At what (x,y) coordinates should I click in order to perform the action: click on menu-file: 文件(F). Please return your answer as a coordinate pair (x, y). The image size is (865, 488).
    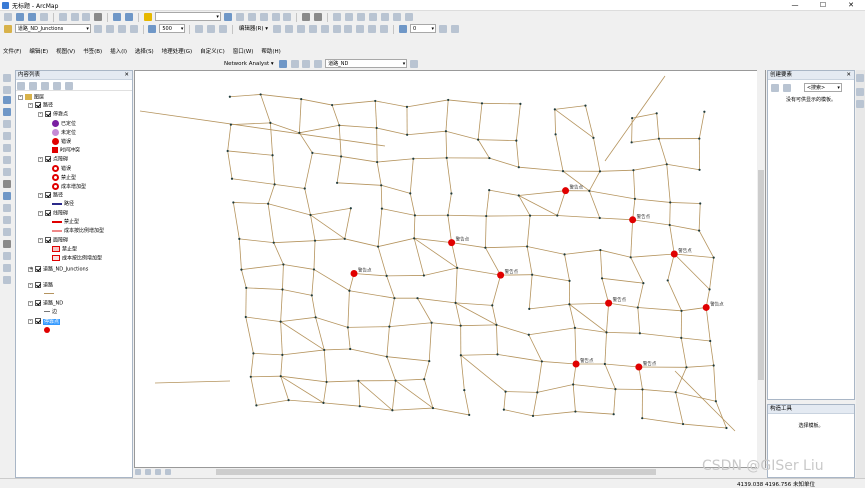
    Looking at the image, I should click on (12, 52).